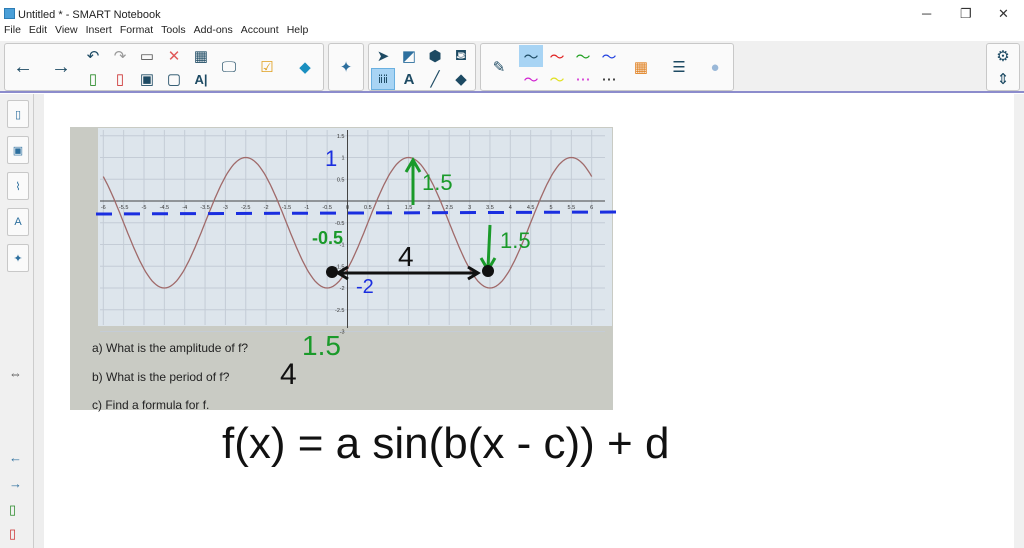  I want to click on x-tick-label: -0.5, so click(326, 208).